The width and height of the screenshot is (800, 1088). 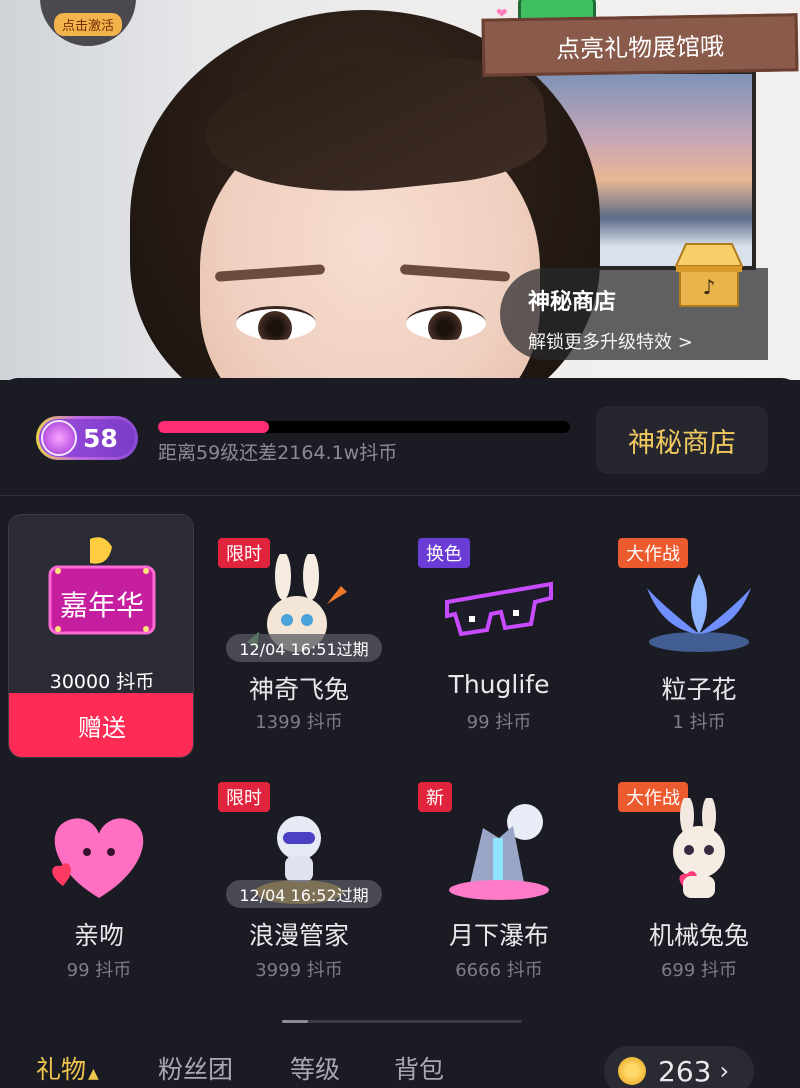 I want to click on level-progress-text: 距离59级还差2164.1w抖币, so click(x=278, y=453).